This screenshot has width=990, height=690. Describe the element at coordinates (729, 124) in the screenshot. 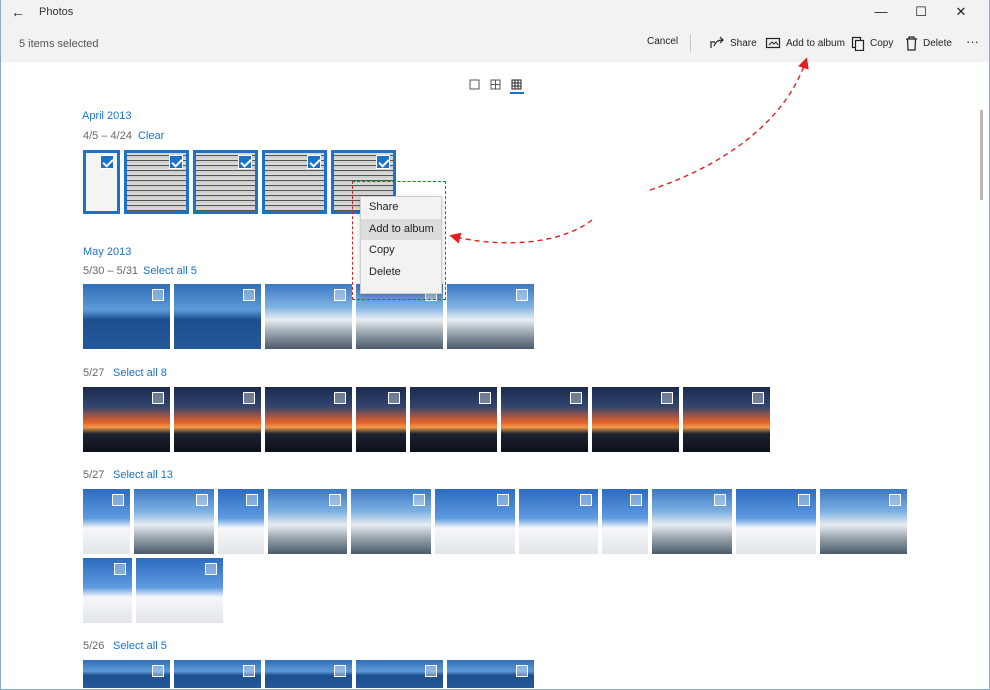

I see `annotation-arrow-to-command` at that location.